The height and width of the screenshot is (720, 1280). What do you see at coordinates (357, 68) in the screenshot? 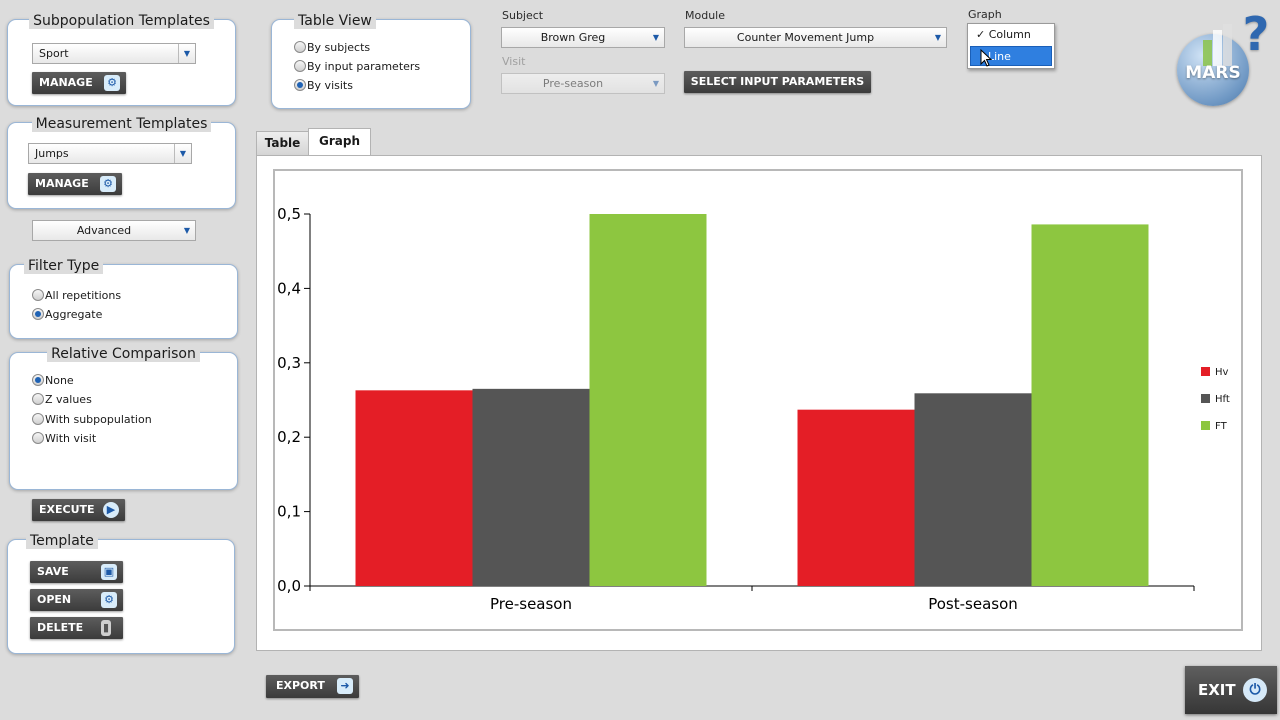
I see `view-by-input-parameters-radio: By input parameters` at bounding box center [357, 68].